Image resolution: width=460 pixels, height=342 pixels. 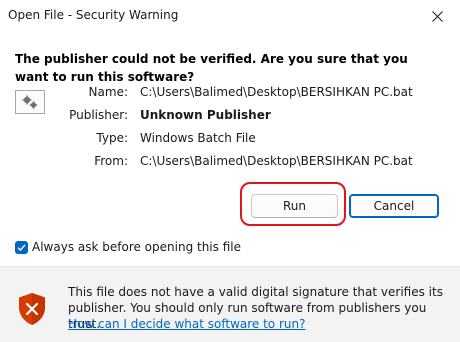 I want to click on help-link: How can I decide what software to run?, so click(x=186, y=324).